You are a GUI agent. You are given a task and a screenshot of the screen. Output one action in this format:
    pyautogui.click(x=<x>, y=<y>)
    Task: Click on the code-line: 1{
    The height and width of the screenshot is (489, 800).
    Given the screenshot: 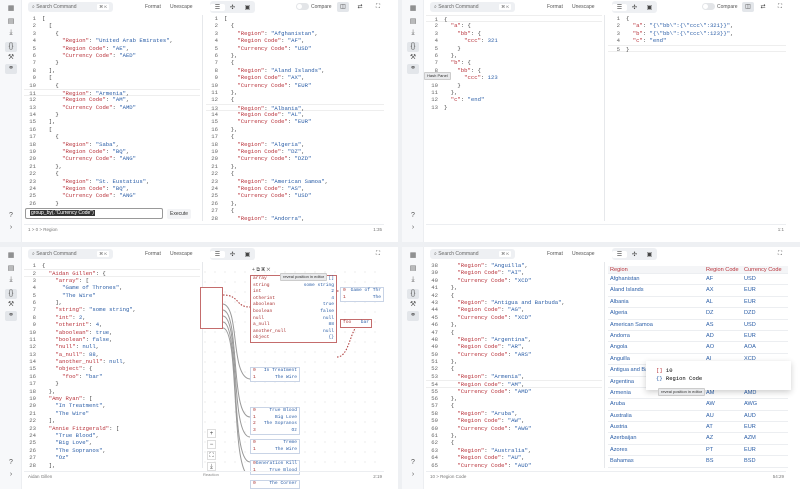 What is the action you would take?
    pyautogui.click(x=697, y=18)
    